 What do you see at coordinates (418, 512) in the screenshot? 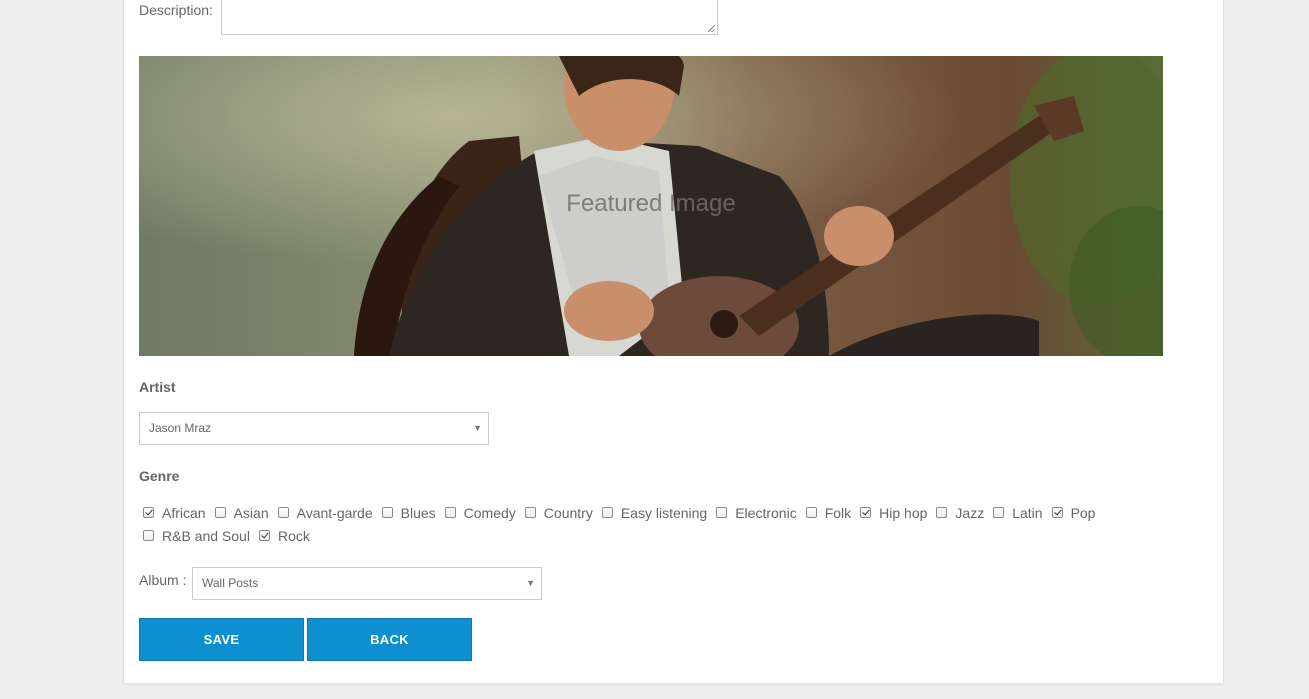
I see `genre-option-label: Blues` at bounding box center [418, 512].